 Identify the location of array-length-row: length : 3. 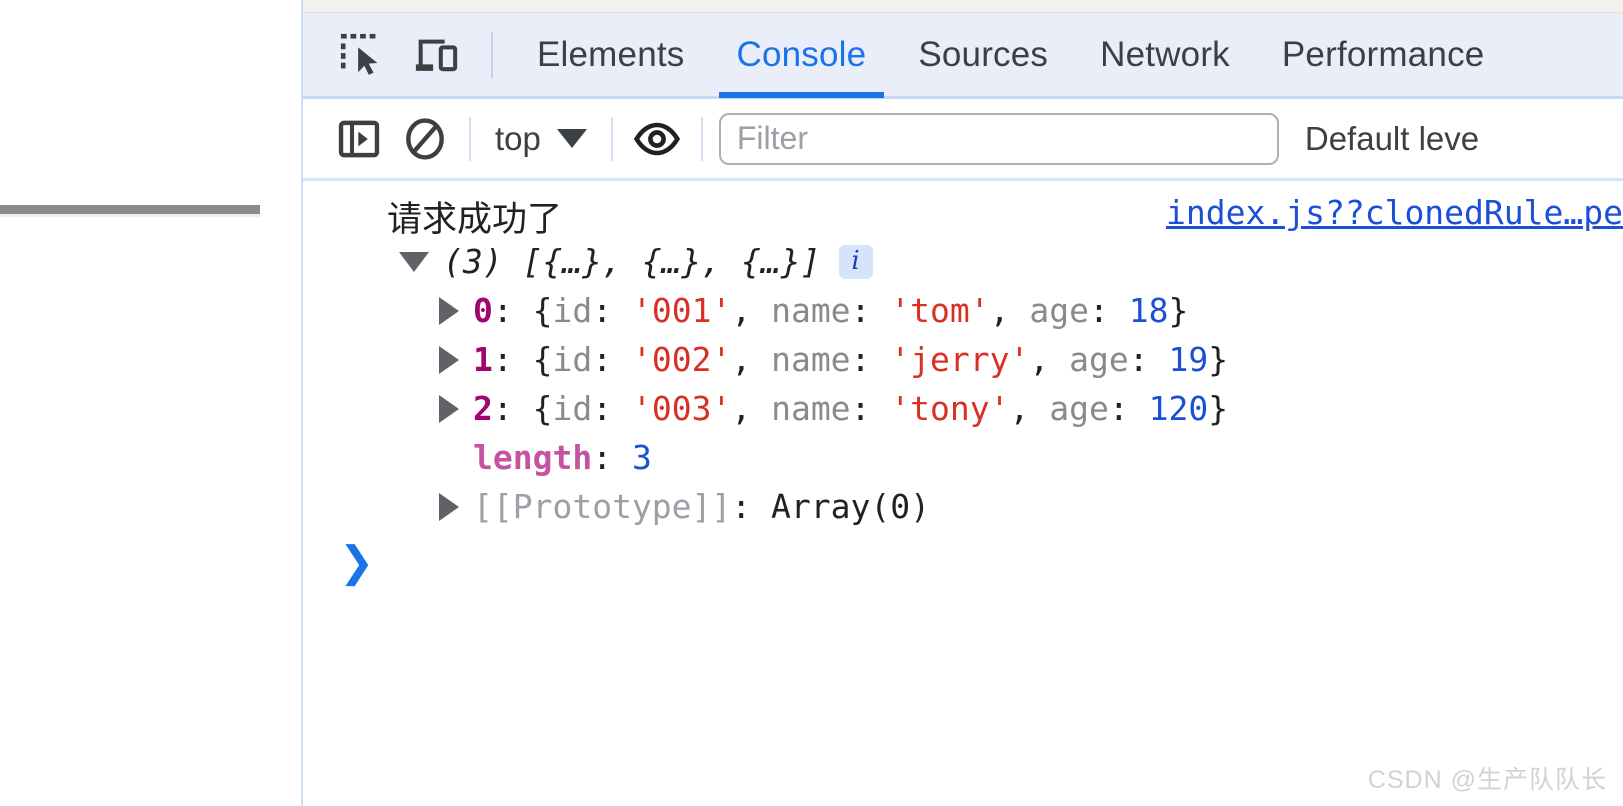
(963, 457).